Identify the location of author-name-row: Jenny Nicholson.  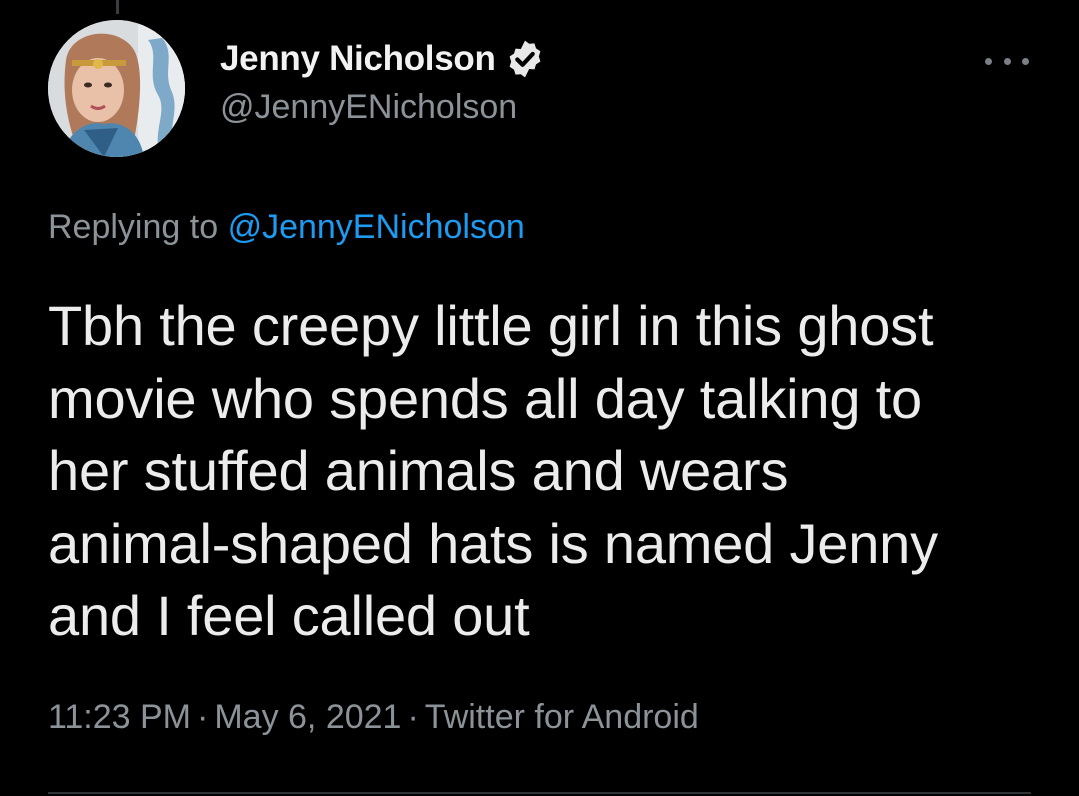
(383, 59).